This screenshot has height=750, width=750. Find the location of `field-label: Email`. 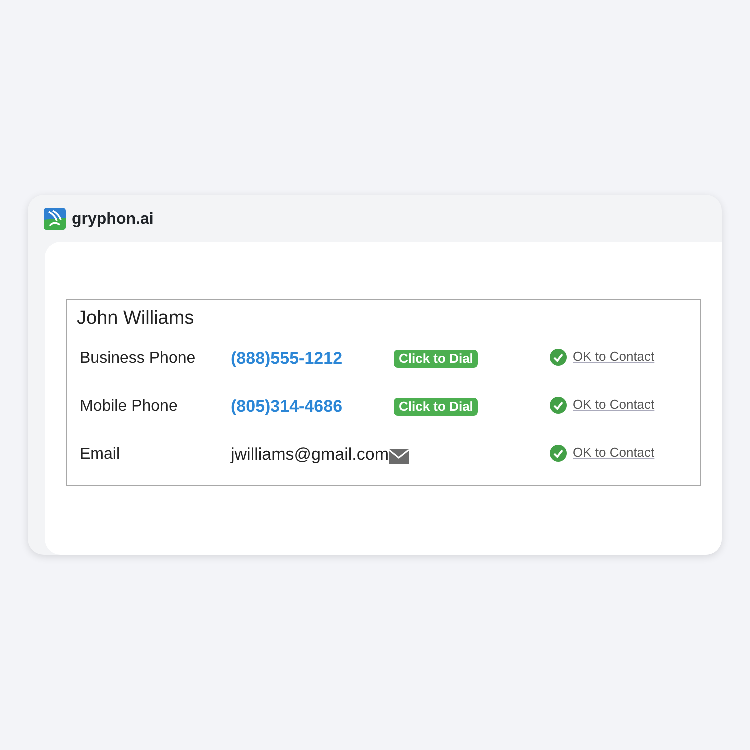

field-label: Email is located at coordinates (101, 455).